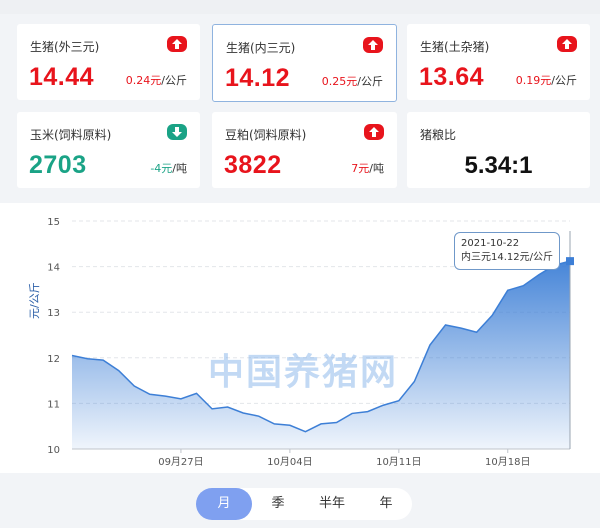 This screenshot has width=600, height=528. What do you see at coordinates (34, 300) in the screenshot?
I see `y-axis-label: 元/公斤` at bounding box center [34, 300].